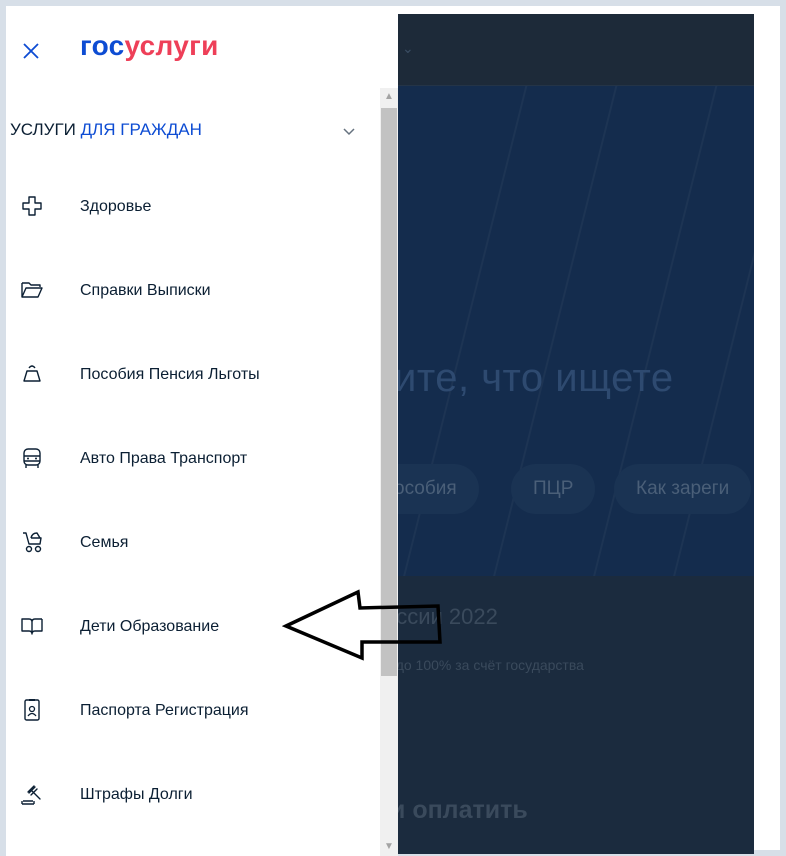  I want to click on menu-item-label: Штрафы Долги, so click(136, 794).